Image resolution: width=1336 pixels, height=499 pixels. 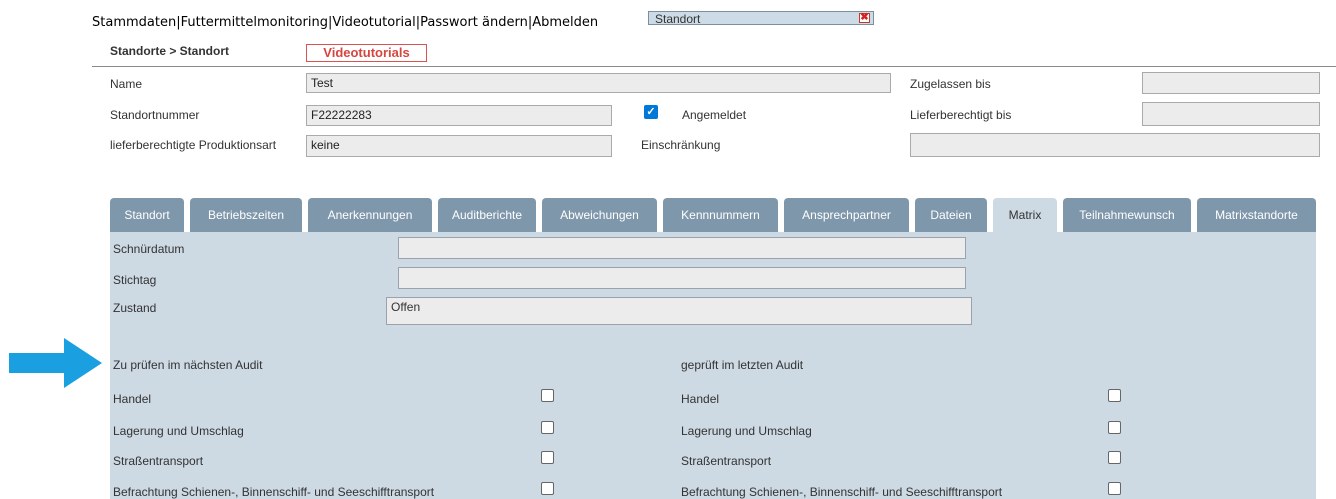 I want to click on strassentransport-next-checkbox, so click(x=547, y=457).